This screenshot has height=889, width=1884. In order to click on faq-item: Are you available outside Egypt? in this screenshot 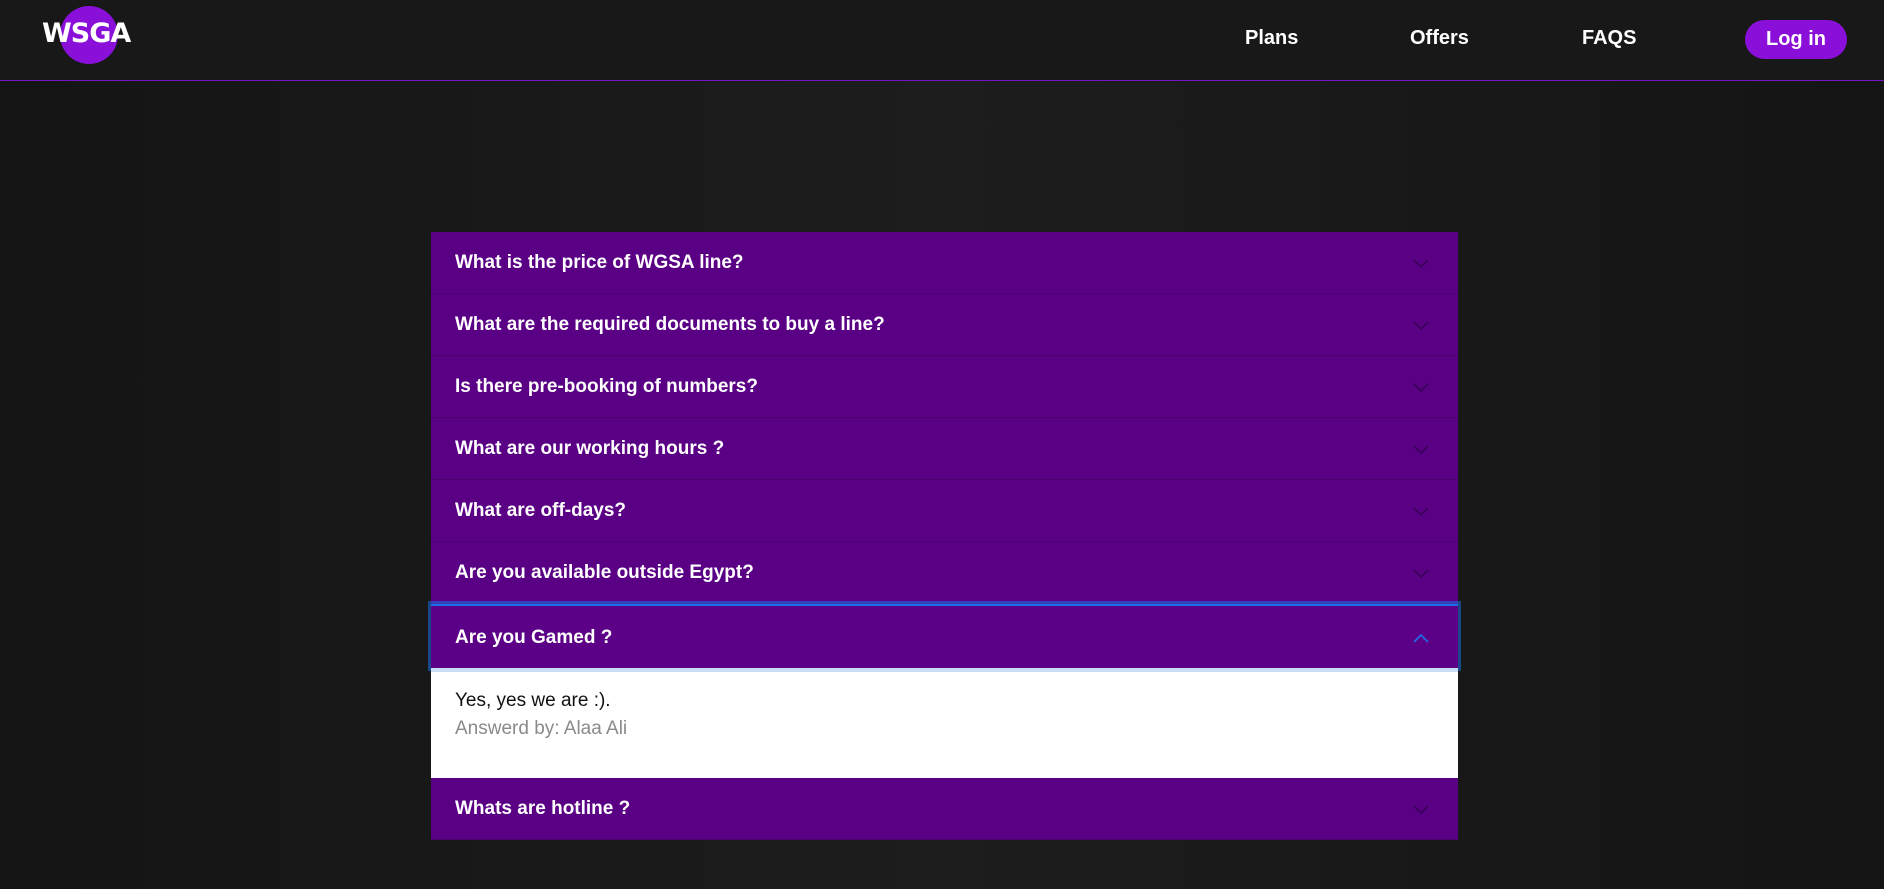, I will do `click(944, 573)`.